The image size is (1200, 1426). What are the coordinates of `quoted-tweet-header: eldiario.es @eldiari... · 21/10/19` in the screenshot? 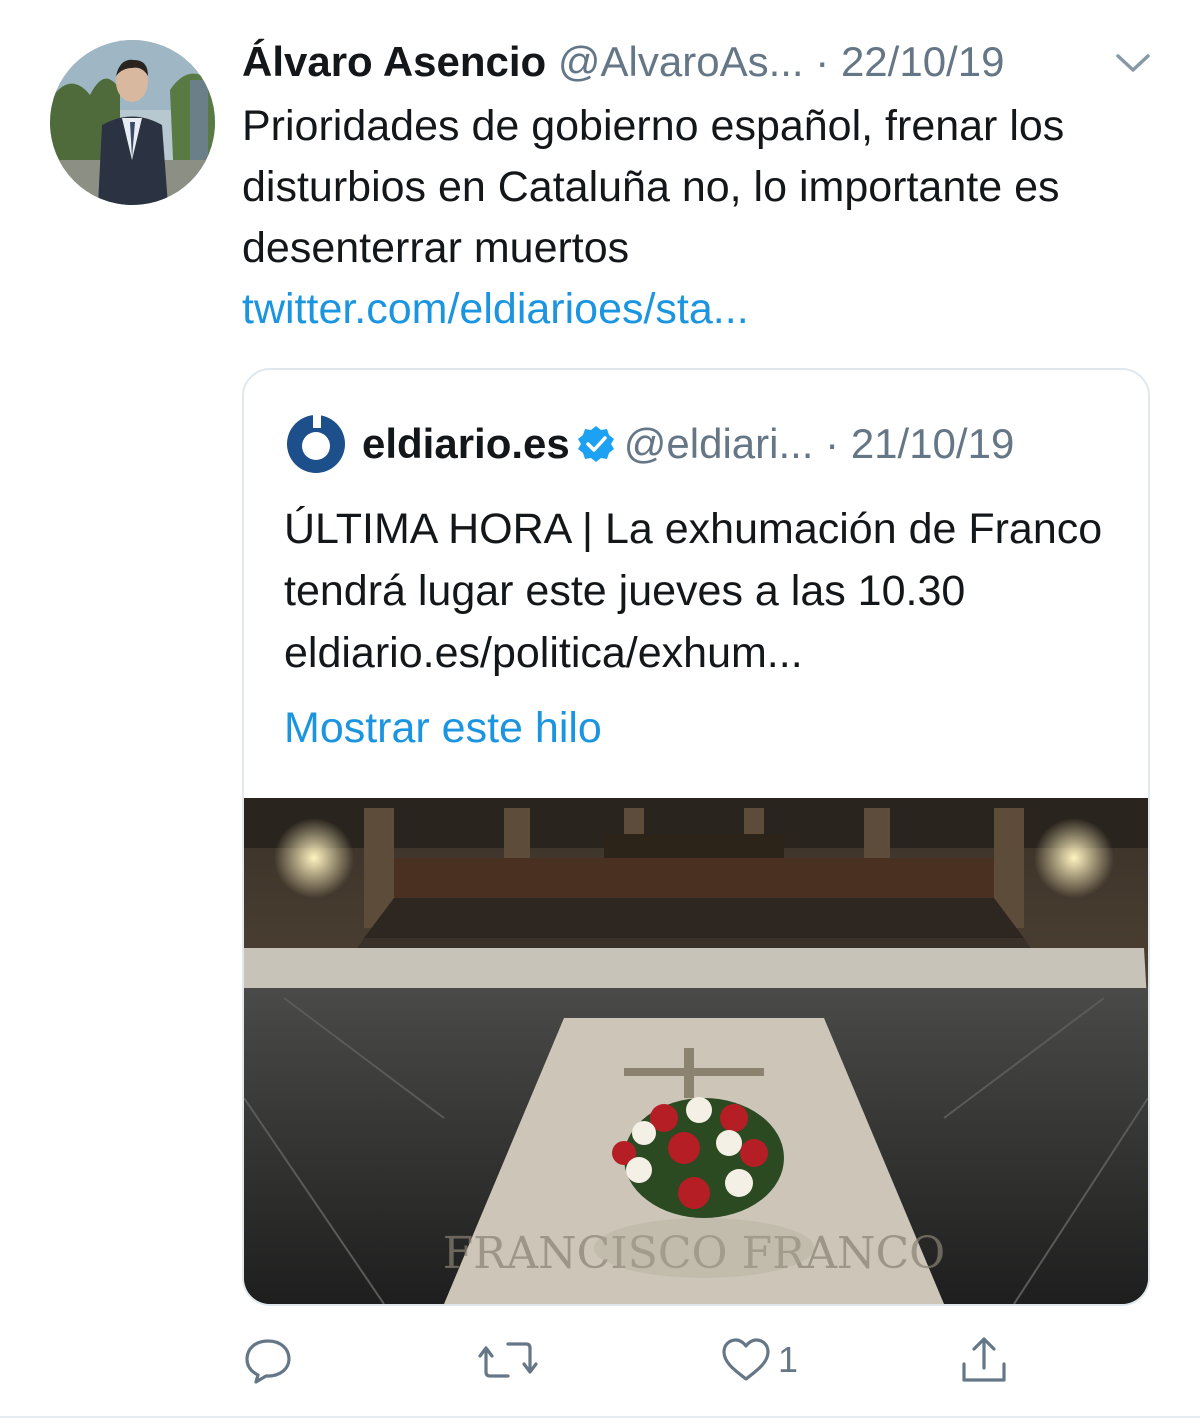 It's located at (688, 444).